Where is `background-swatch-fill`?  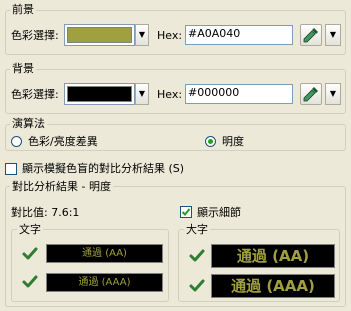
background-swatch-fill is located at coordinates (99, 94).